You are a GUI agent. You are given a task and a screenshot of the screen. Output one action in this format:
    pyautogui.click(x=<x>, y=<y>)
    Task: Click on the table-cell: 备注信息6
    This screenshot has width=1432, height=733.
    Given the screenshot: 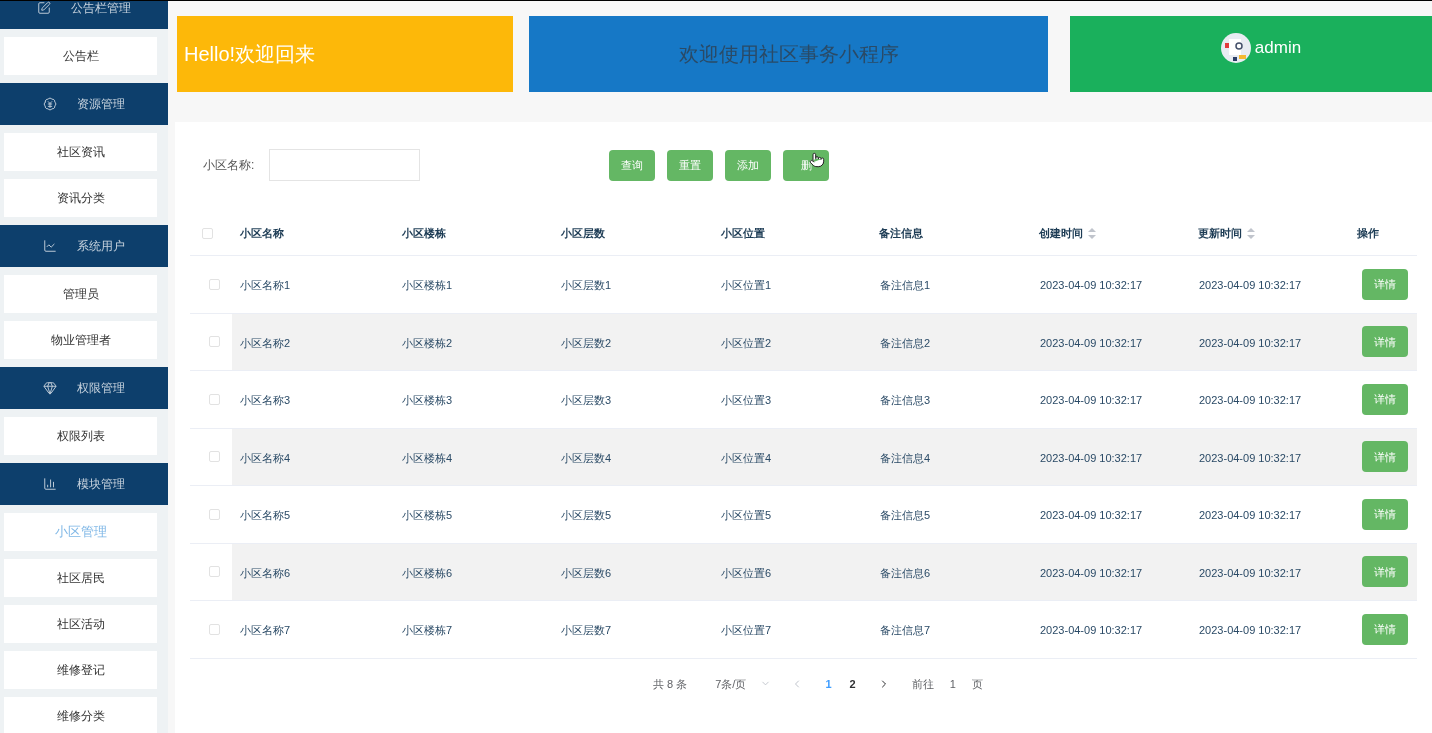 What is the action you would take?
    pyautogui.click(x=905, y=572)
    